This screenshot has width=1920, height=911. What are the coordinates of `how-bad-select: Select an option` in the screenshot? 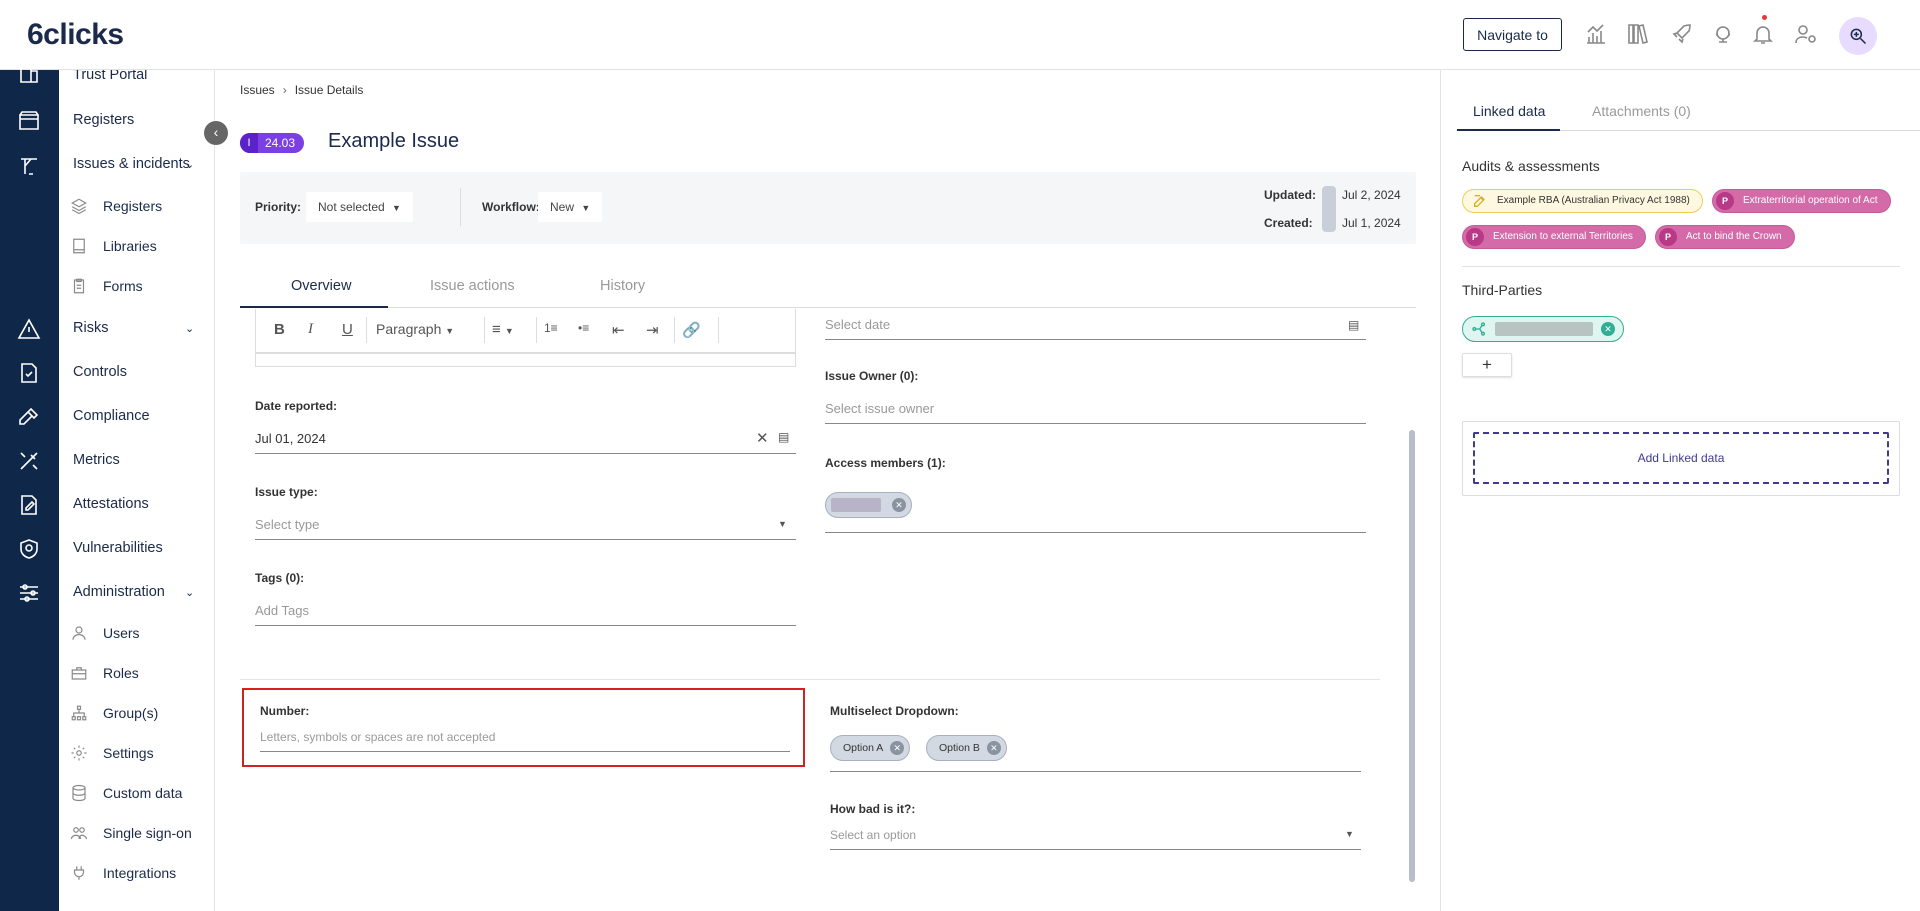 It's located at (1095, 836).